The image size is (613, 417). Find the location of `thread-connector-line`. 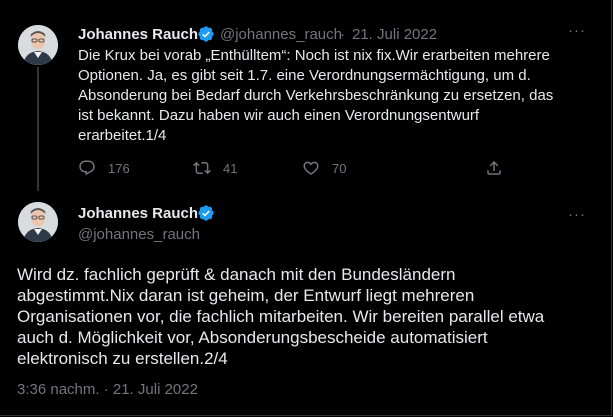

thread-connector-line is located at coordinates (38, 129).